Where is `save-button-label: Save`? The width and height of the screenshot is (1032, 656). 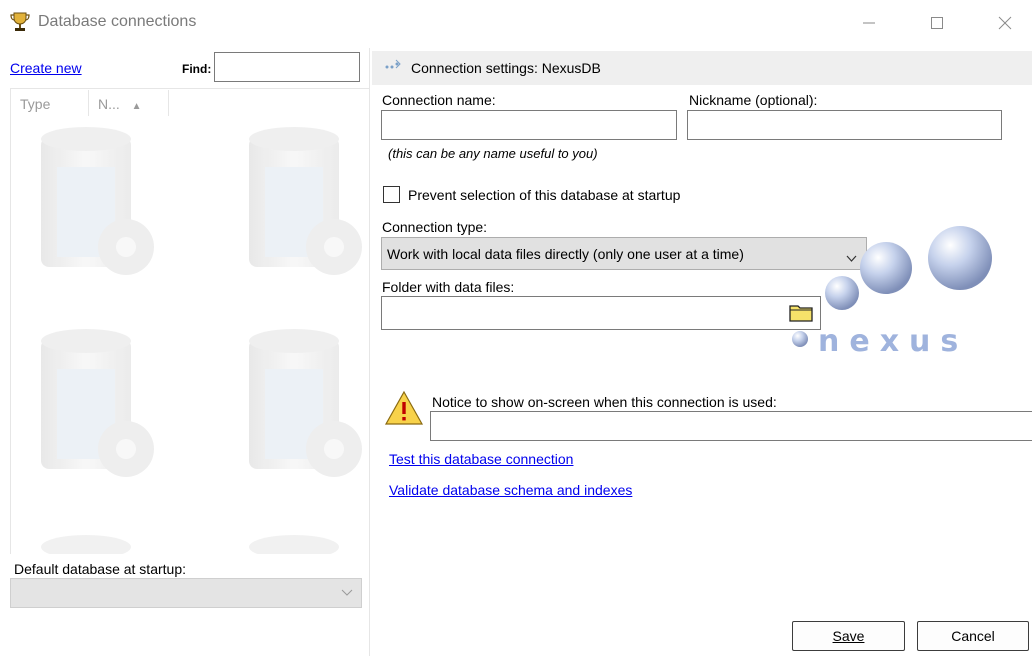 save-button-label: Save is located at coordinates (848, 636).